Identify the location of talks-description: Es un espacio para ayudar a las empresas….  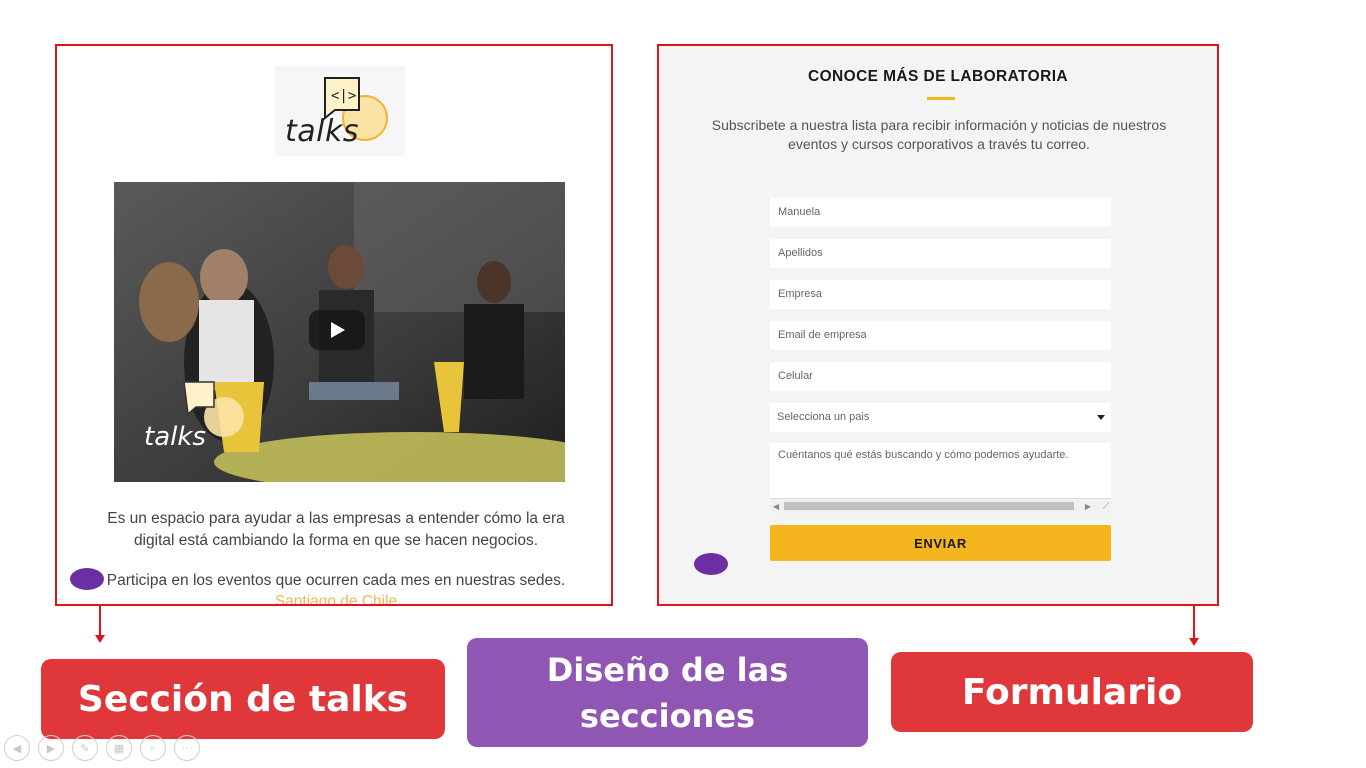
(336, 529).